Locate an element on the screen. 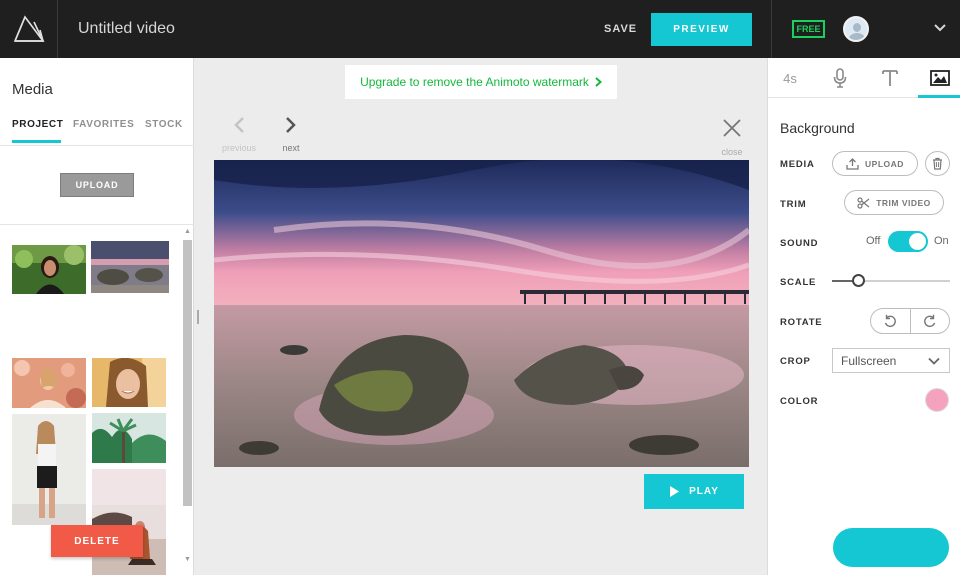  trim-label: TRIM is located at coordinates (793, 204).